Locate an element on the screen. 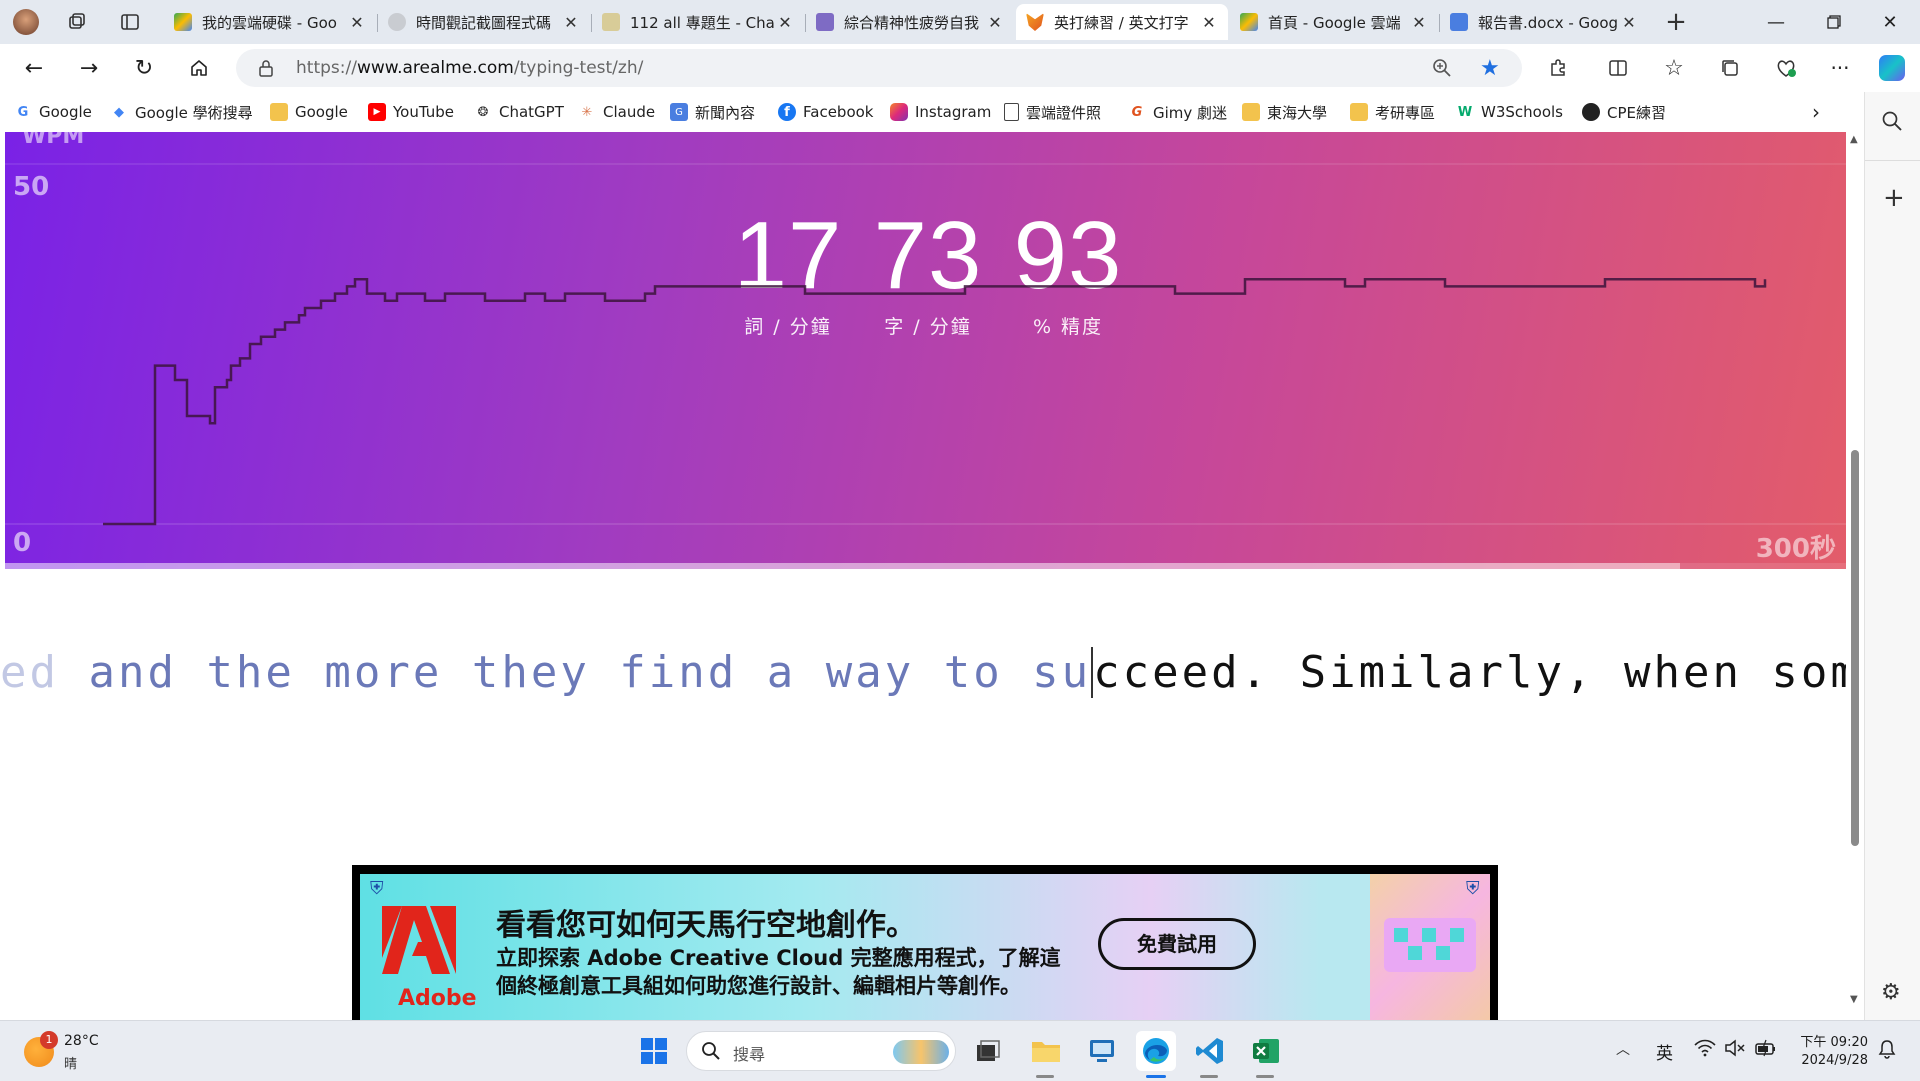 This screenshot has height=1081, width=1920. edge-browser-icon is located at coordinates (1156, 1051).